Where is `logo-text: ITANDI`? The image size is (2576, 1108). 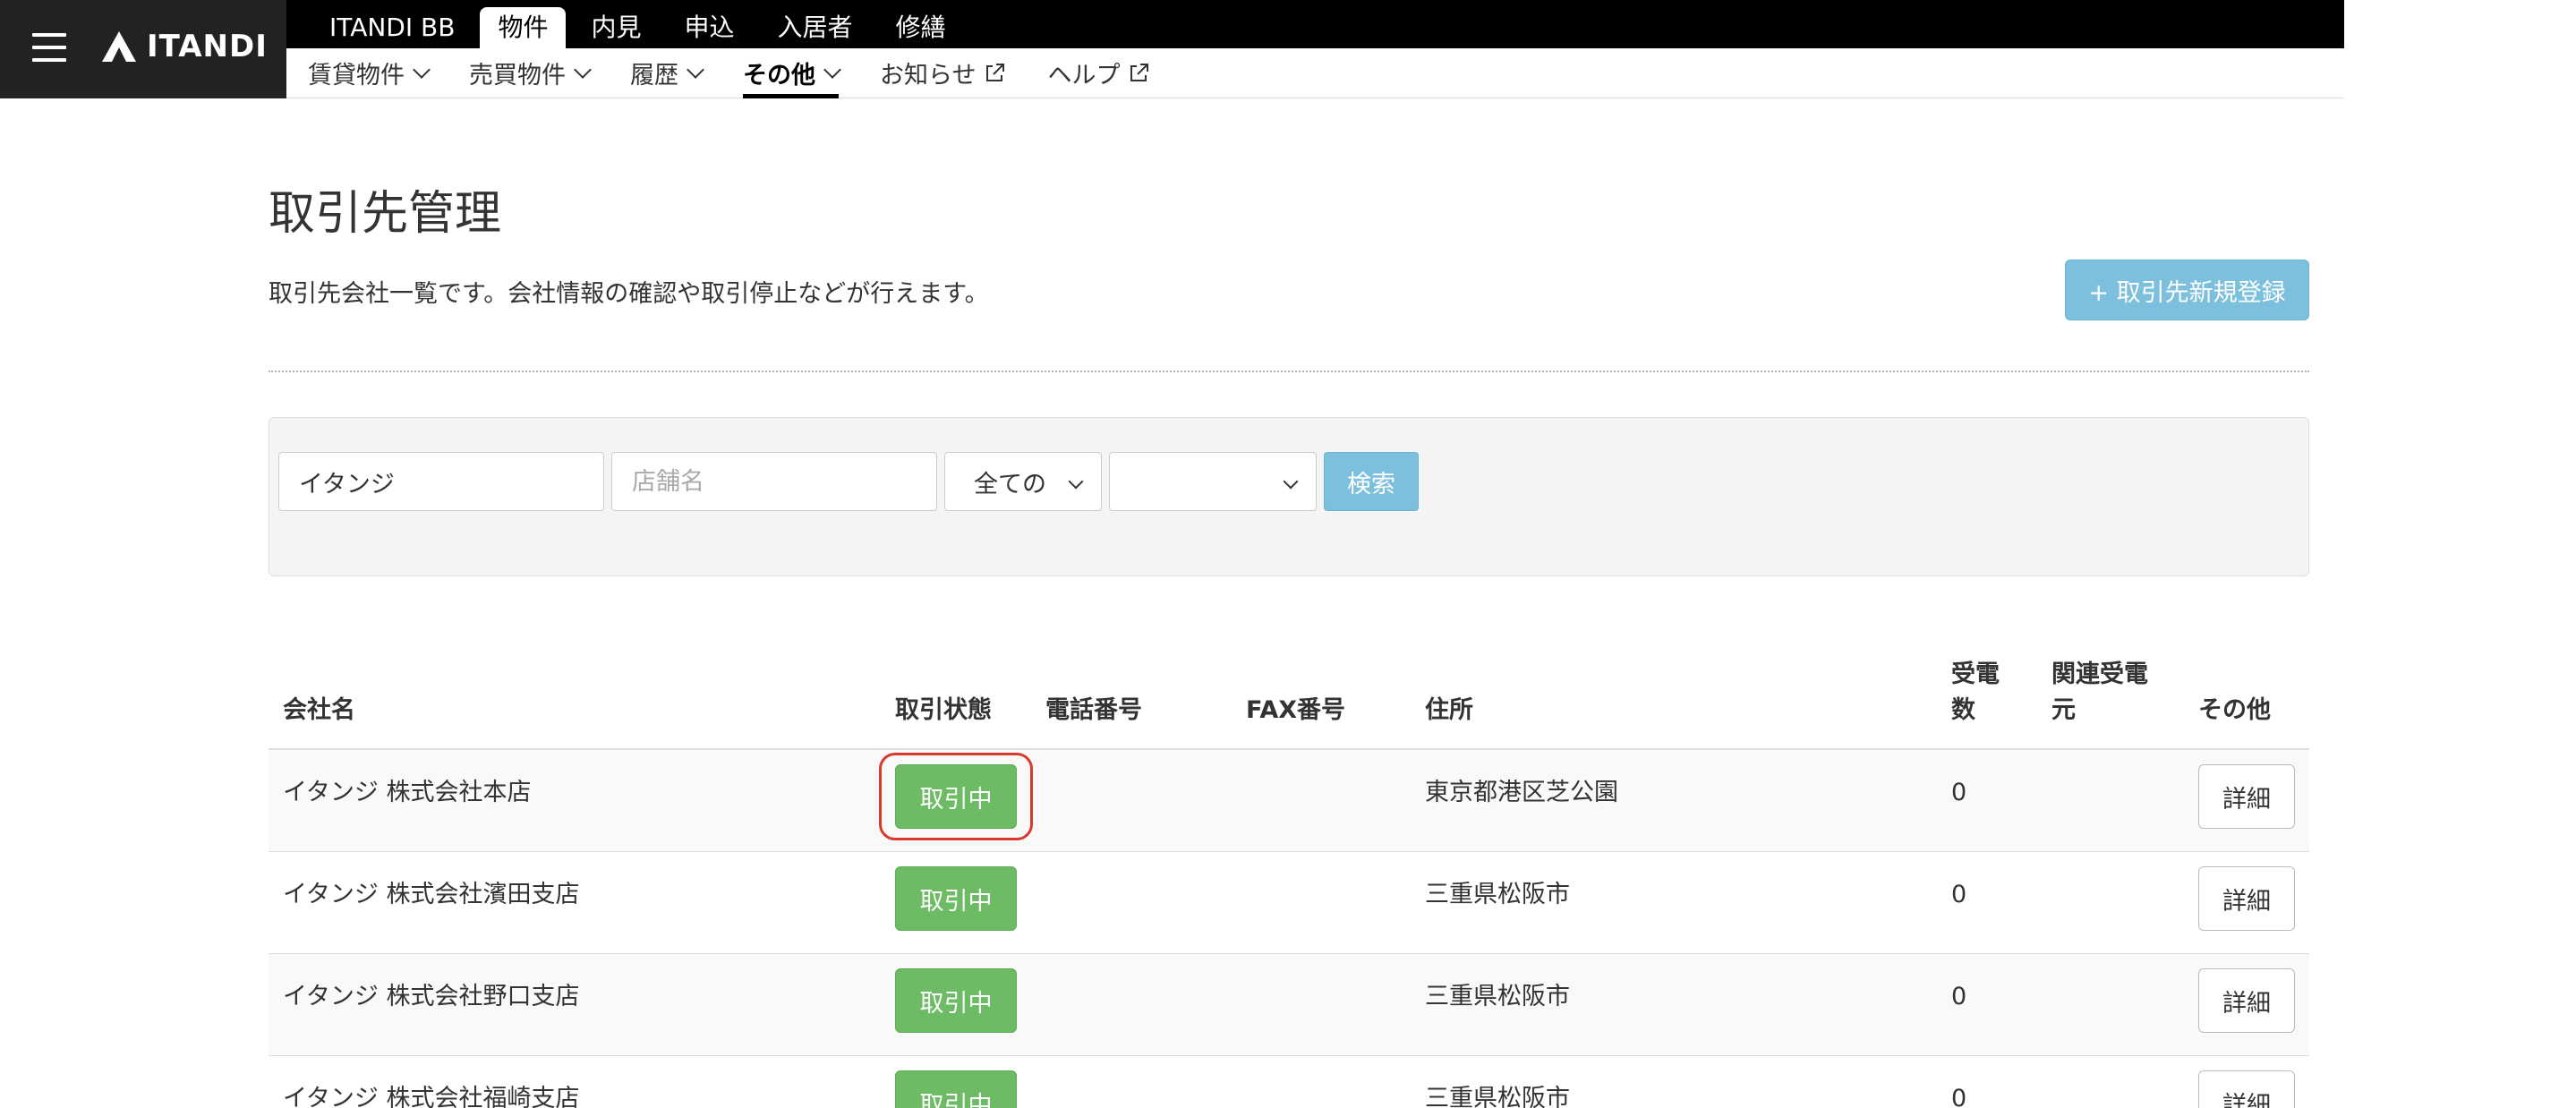
logo-text: ITANDI is located at coordinates (207, 46).